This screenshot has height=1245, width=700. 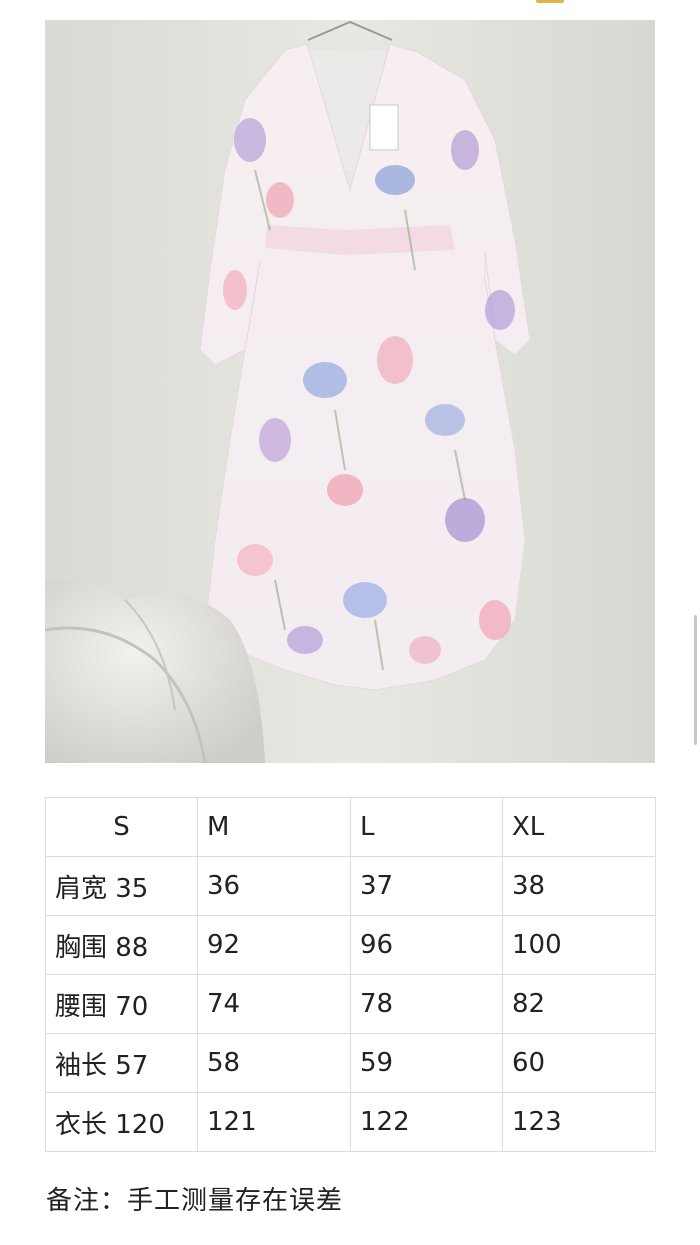 What do you see at coordinates (426, 1004) in the screenshot?
I see `table-cell: 78` at bounding box center [426, 1004].